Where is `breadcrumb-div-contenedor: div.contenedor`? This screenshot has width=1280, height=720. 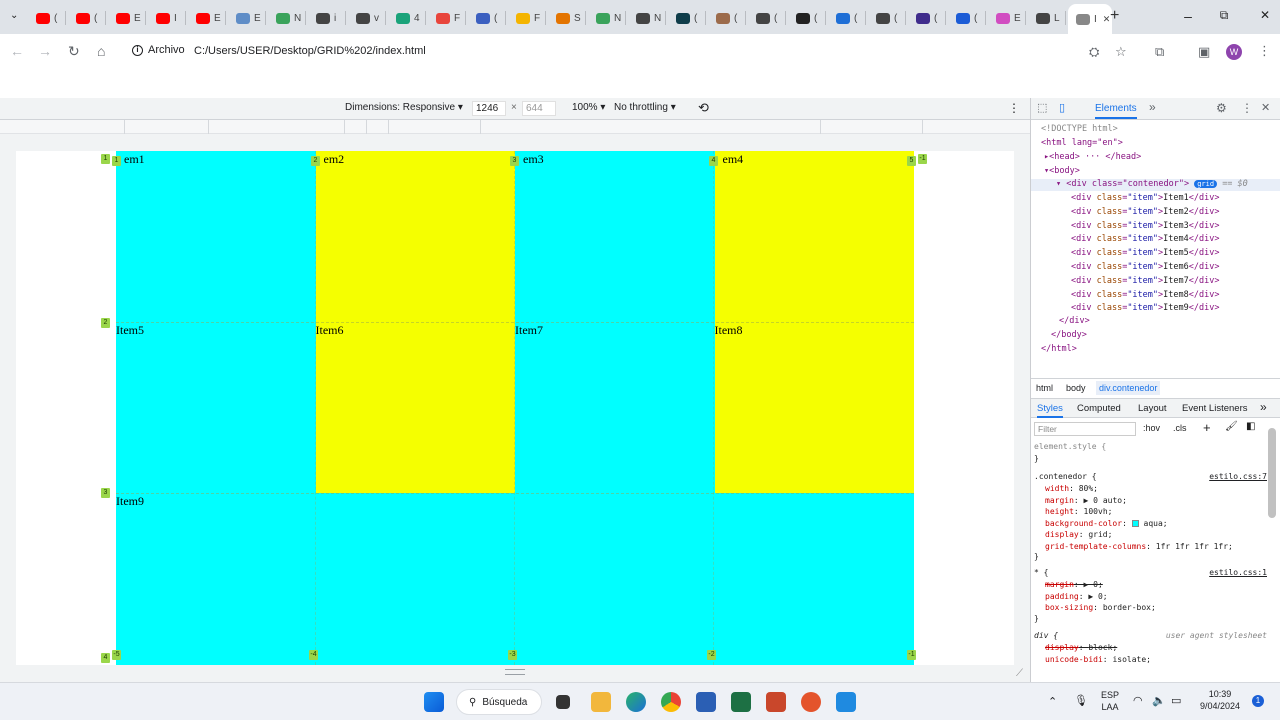 breadcrumb-div-contenedor: div.contenedor is located at coordinates (1128, 388).